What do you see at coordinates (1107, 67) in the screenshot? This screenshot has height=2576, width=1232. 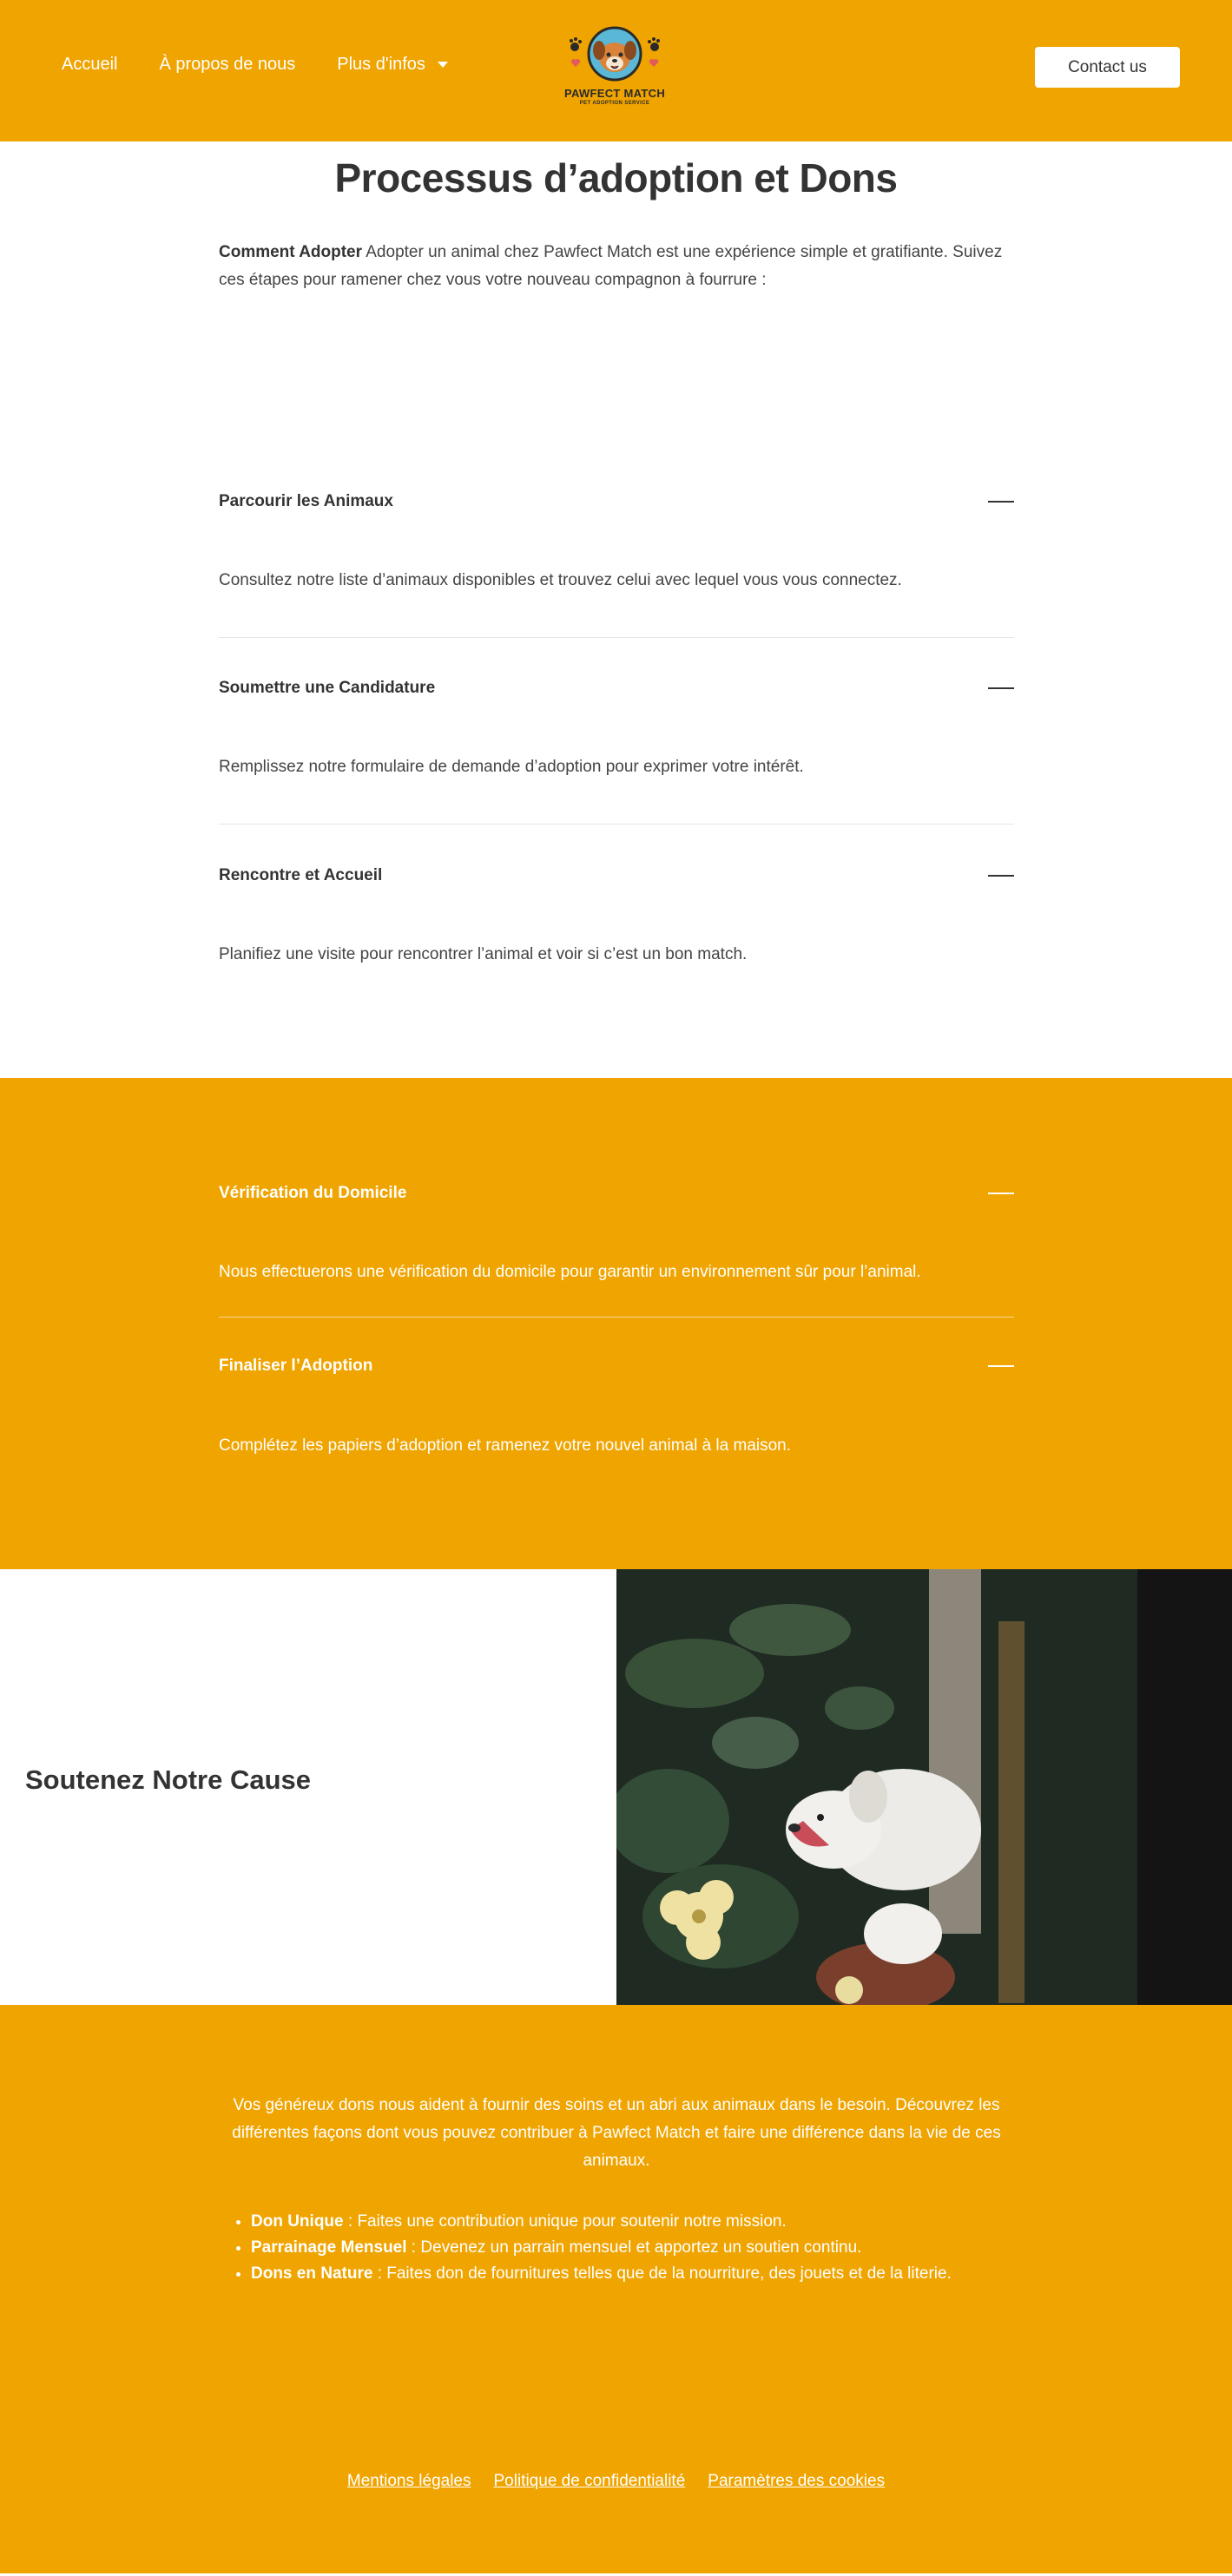 I see `contact-button: Contact us` at bounding box center [1107, 67].